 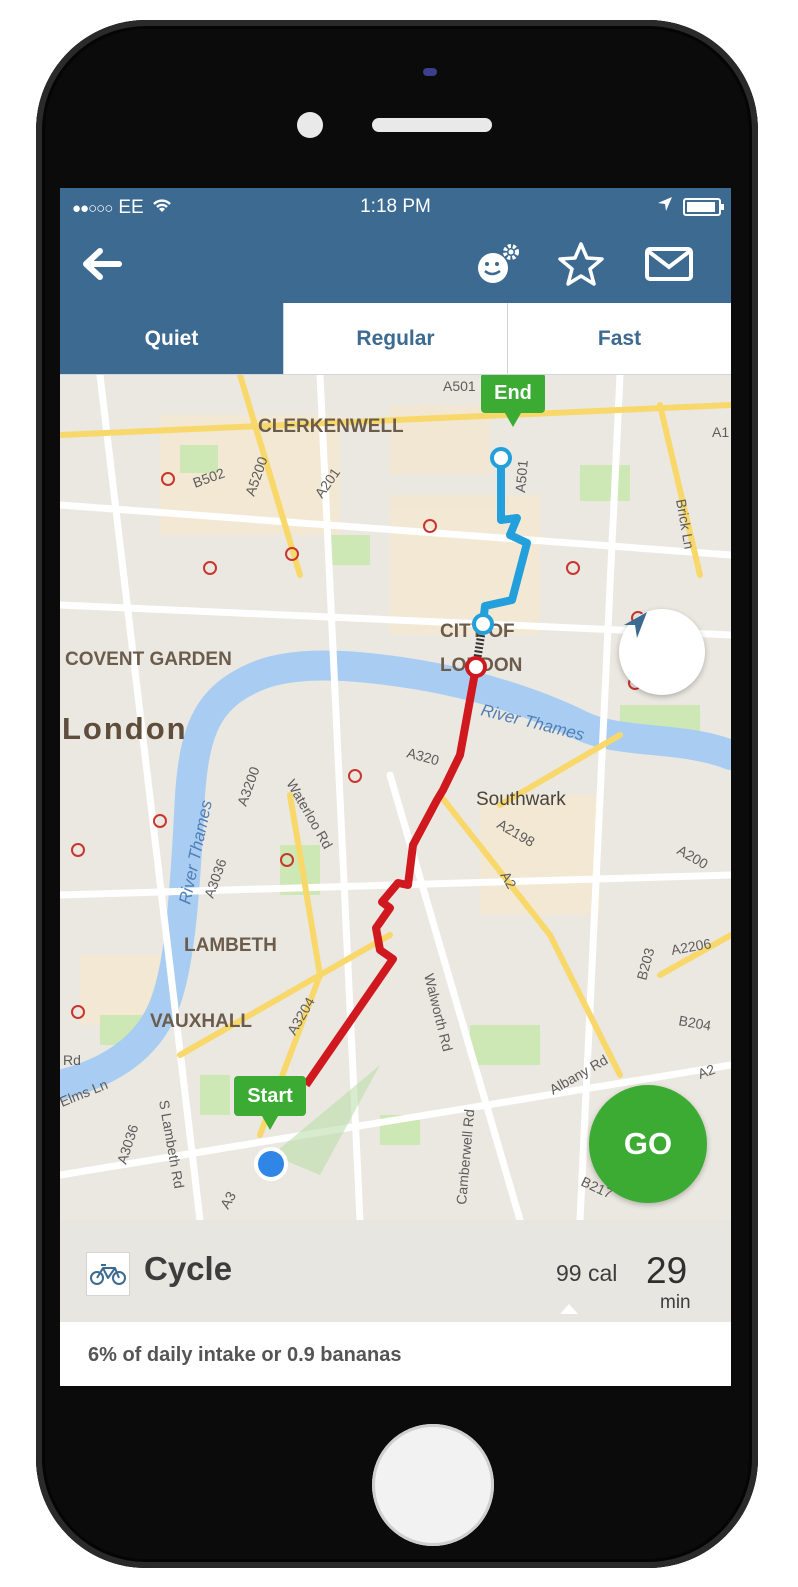 I want to click on earpiece-speaker, so click(x=432, y=125).